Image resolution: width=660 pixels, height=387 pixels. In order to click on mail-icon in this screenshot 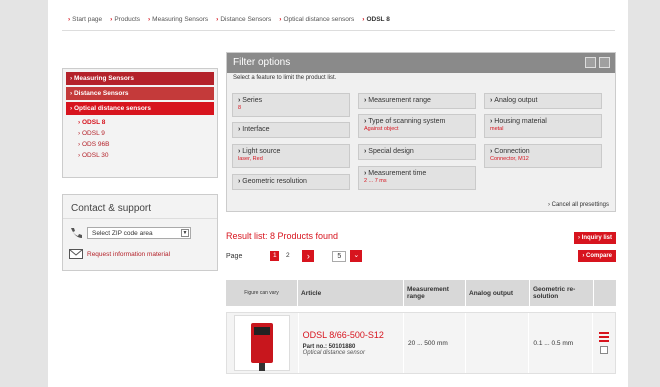, I will do `click(76, 254)`.